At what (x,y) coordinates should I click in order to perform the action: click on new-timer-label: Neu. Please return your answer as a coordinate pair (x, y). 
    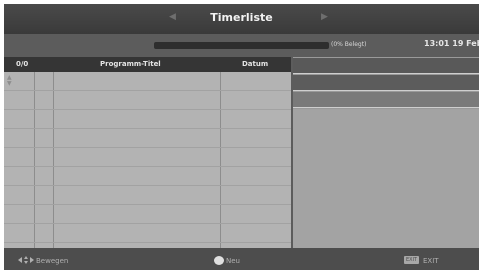
    Looking at the image, I should click on (233, 261).